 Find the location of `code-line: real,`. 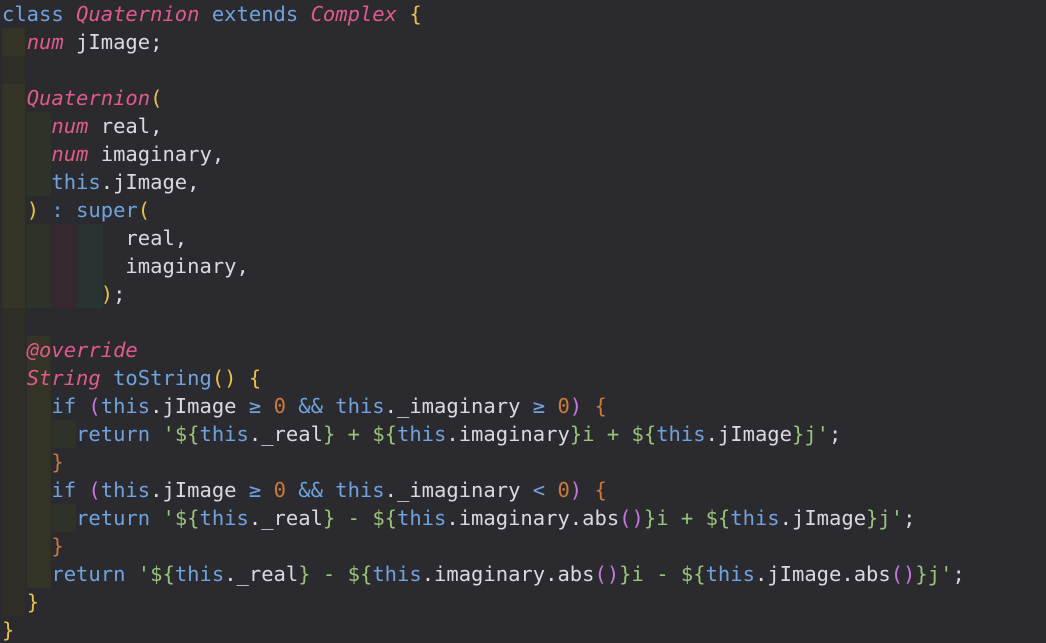

code-line: real, is located at coordinates (94, 238).